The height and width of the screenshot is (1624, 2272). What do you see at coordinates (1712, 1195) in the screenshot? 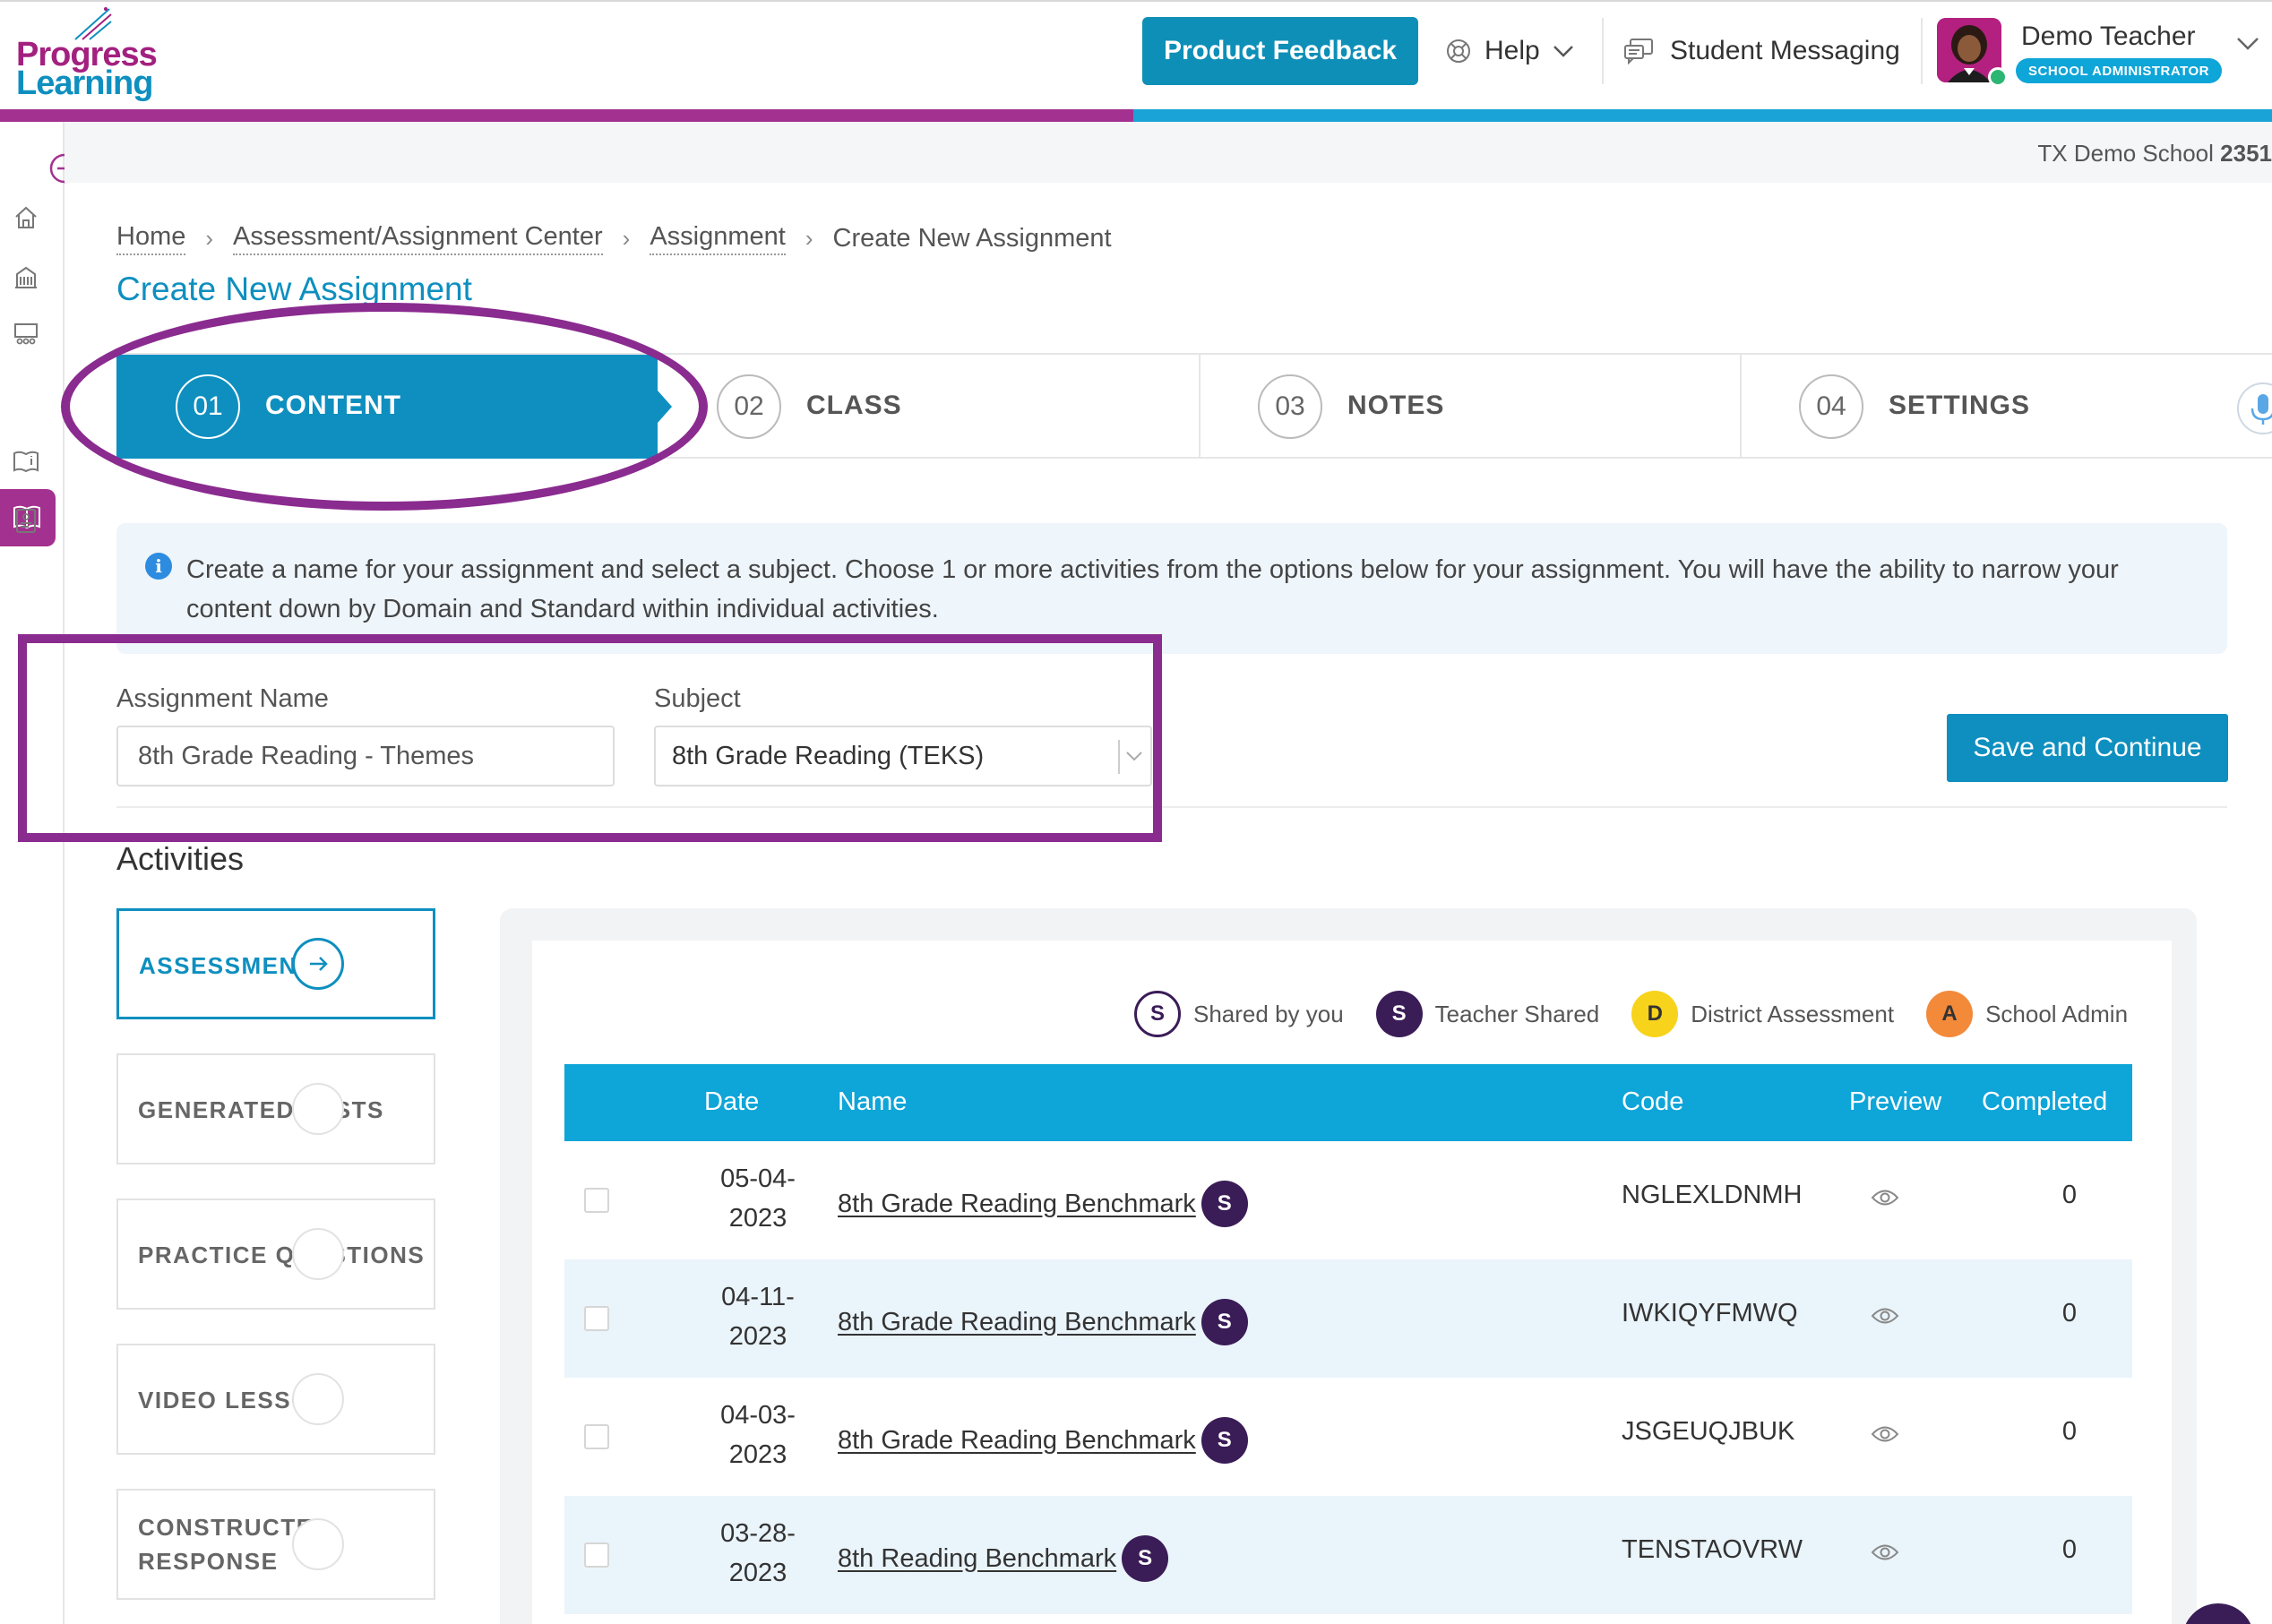
I see `row-code: NGLEXLDNMH` at bounding box center [1712, 1195].